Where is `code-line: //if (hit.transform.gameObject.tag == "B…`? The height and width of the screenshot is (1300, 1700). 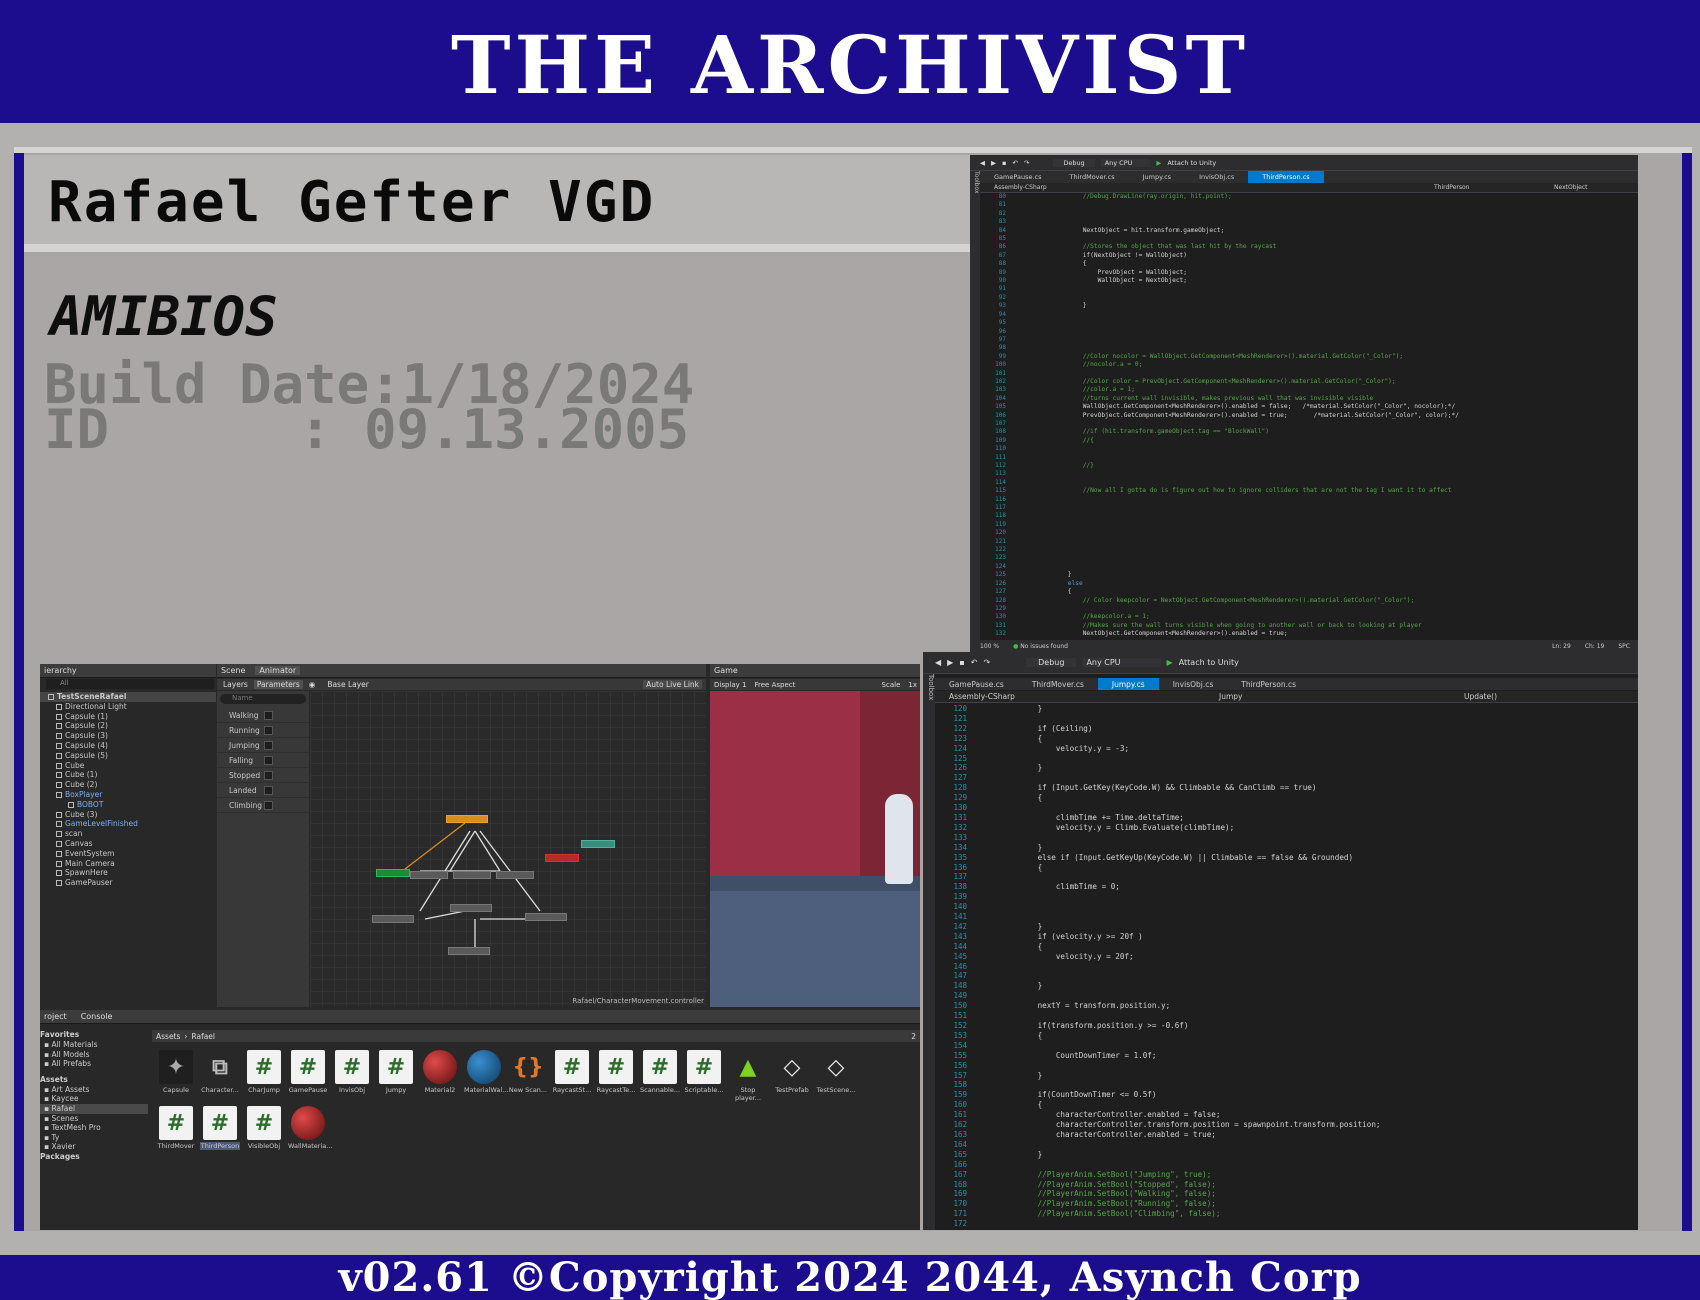
code-line: //if (hit.transform.gameObject.tag == "B… is located at coordinates (1338, 432).